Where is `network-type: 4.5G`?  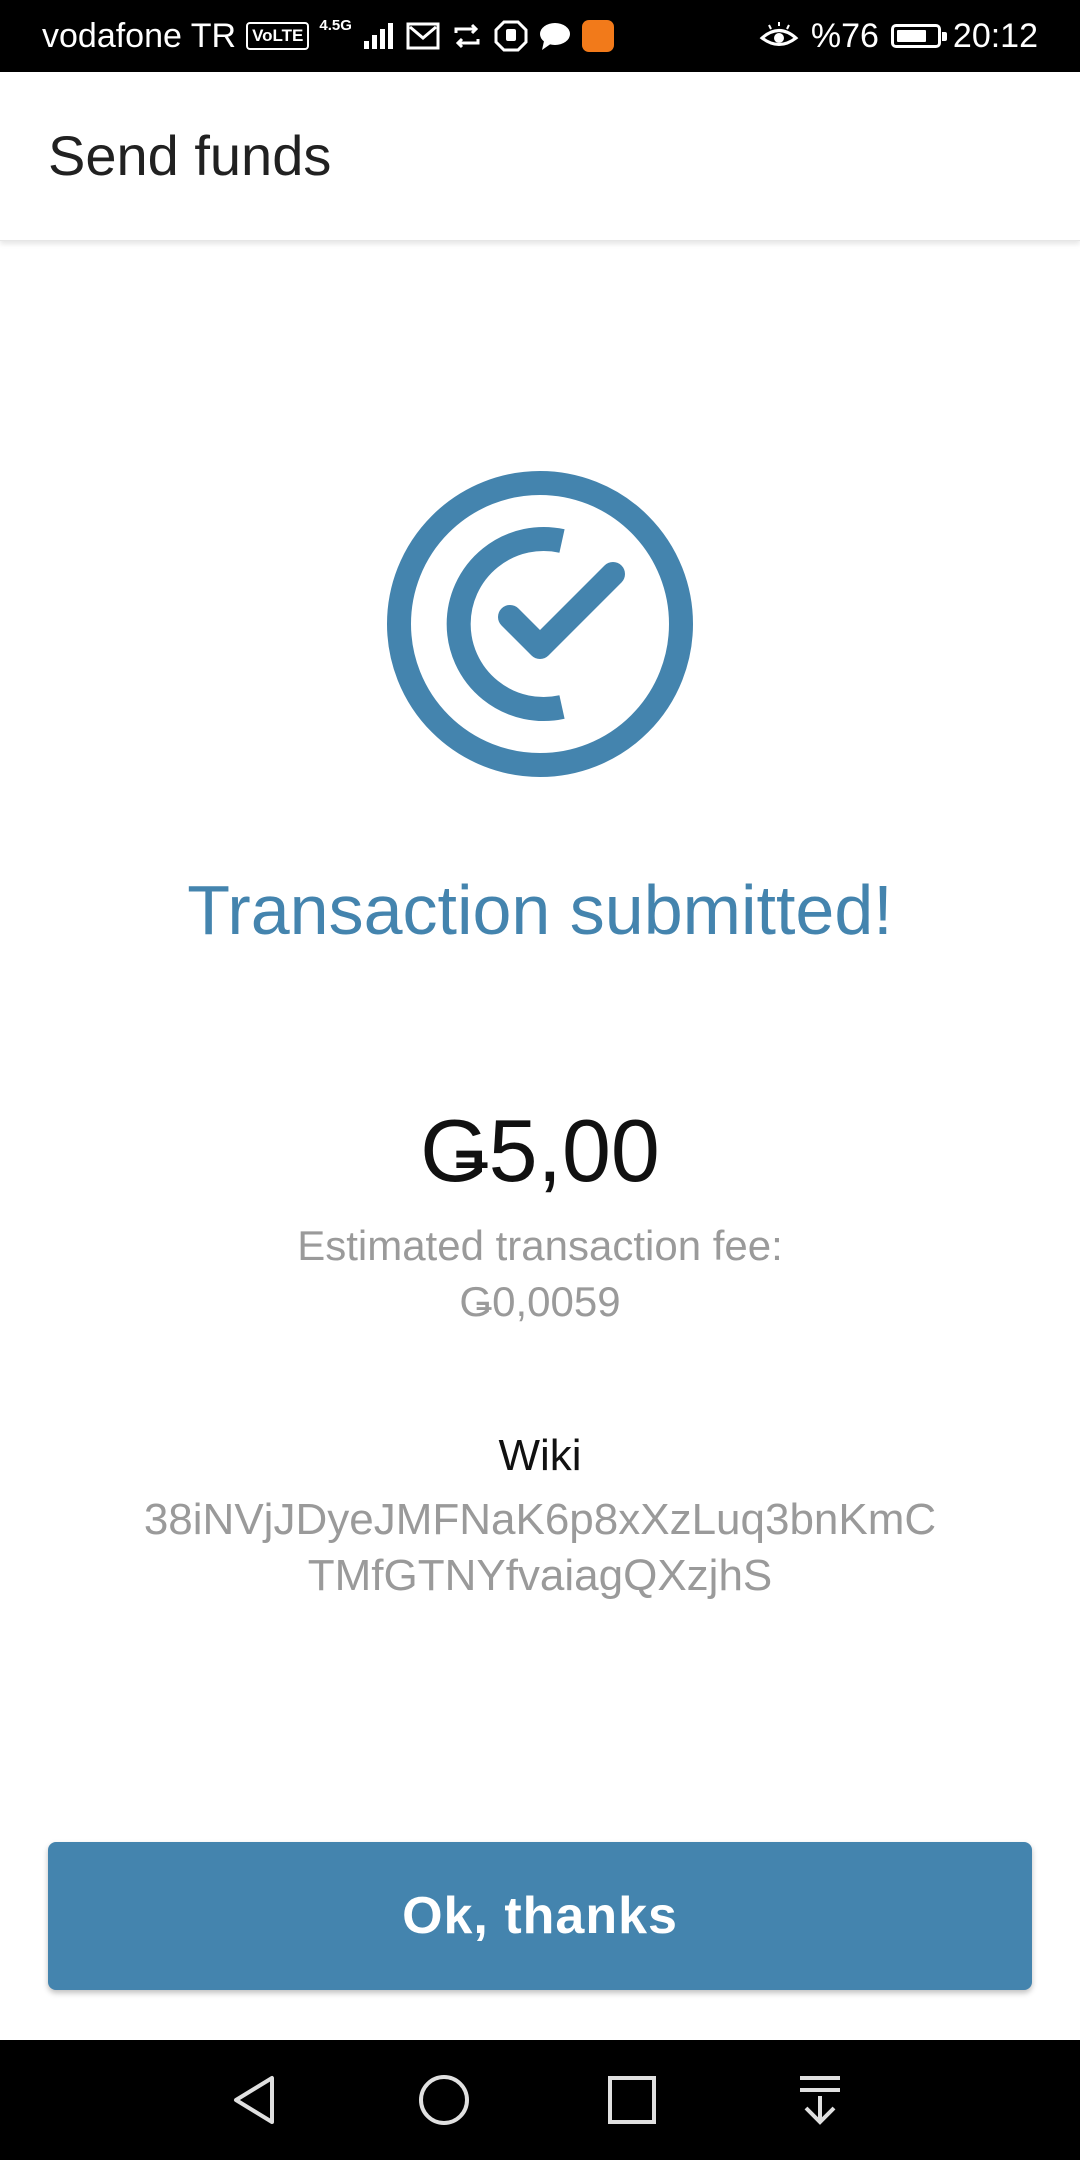
network-type: 4.5G is located at coordinates (335, 25).